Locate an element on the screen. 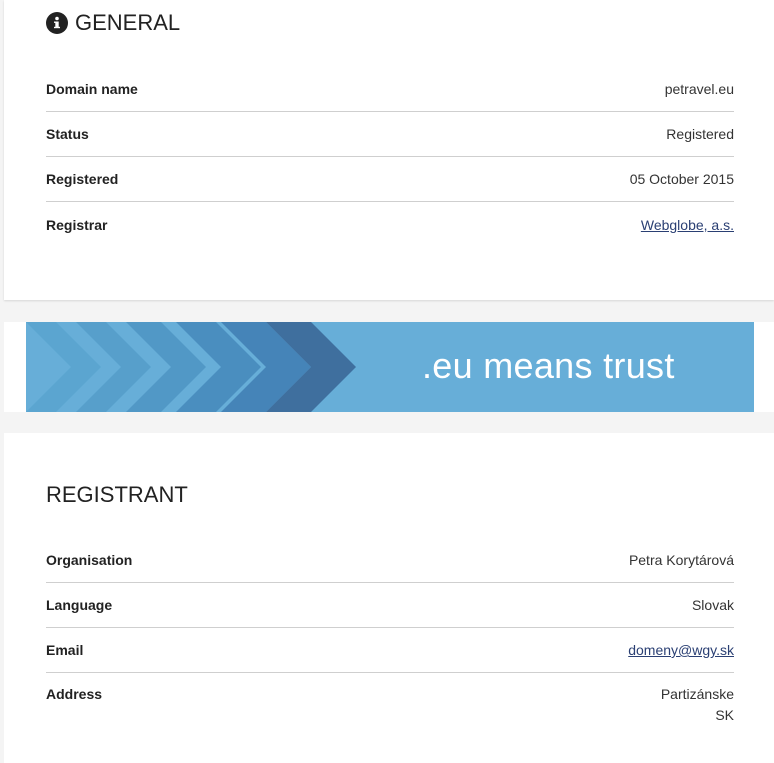 Image resolution: width=774 pixels, height=763 pixels. banner-text: .eu means trust is located at coordinates (548, 365).